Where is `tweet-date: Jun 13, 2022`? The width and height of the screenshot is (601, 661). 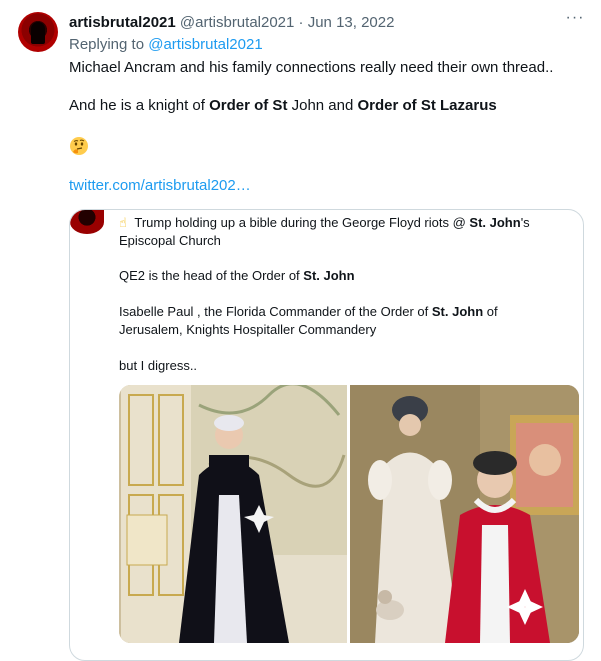 tweet-date: Jun 13, 2022 is located at coordinates (351, 22).